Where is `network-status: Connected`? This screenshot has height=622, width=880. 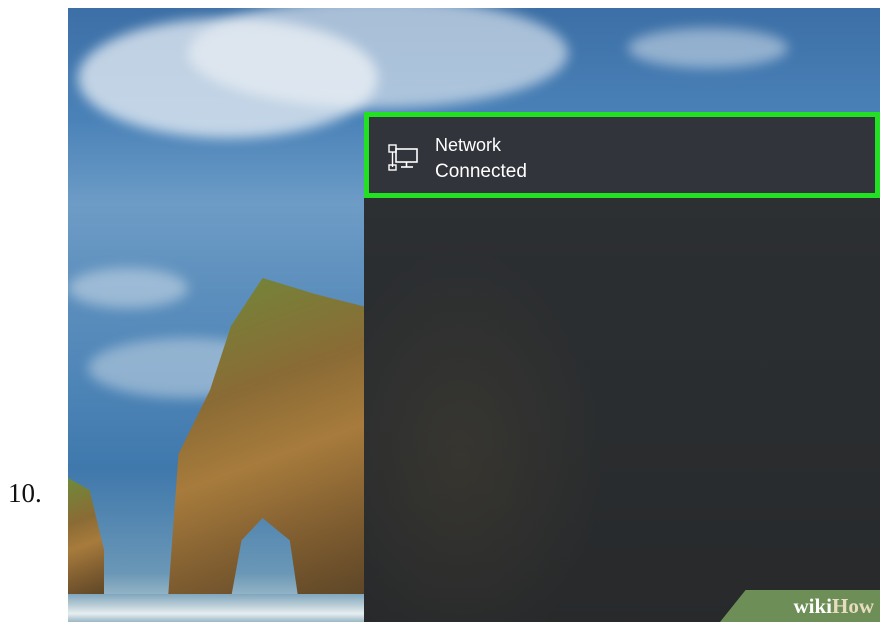 network-status: Connected is located at coordinates (481, 171).